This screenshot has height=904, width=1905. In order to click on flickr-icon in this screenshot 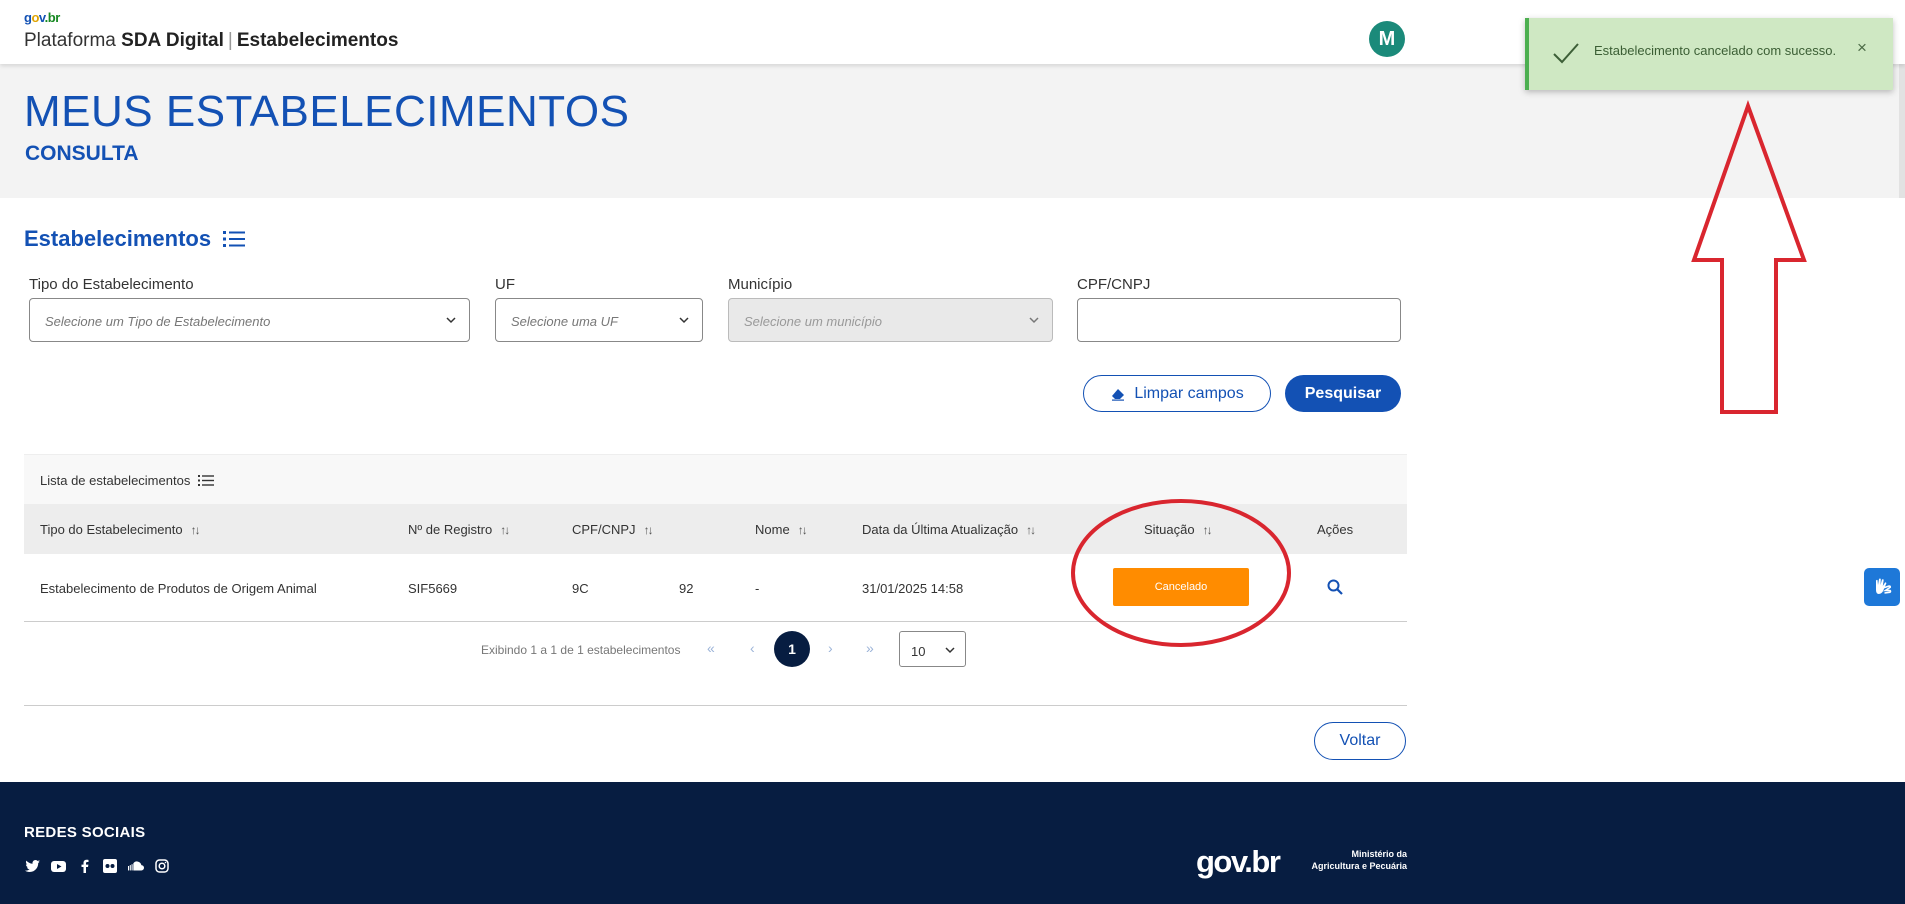, I will do `click(110, 866)`.